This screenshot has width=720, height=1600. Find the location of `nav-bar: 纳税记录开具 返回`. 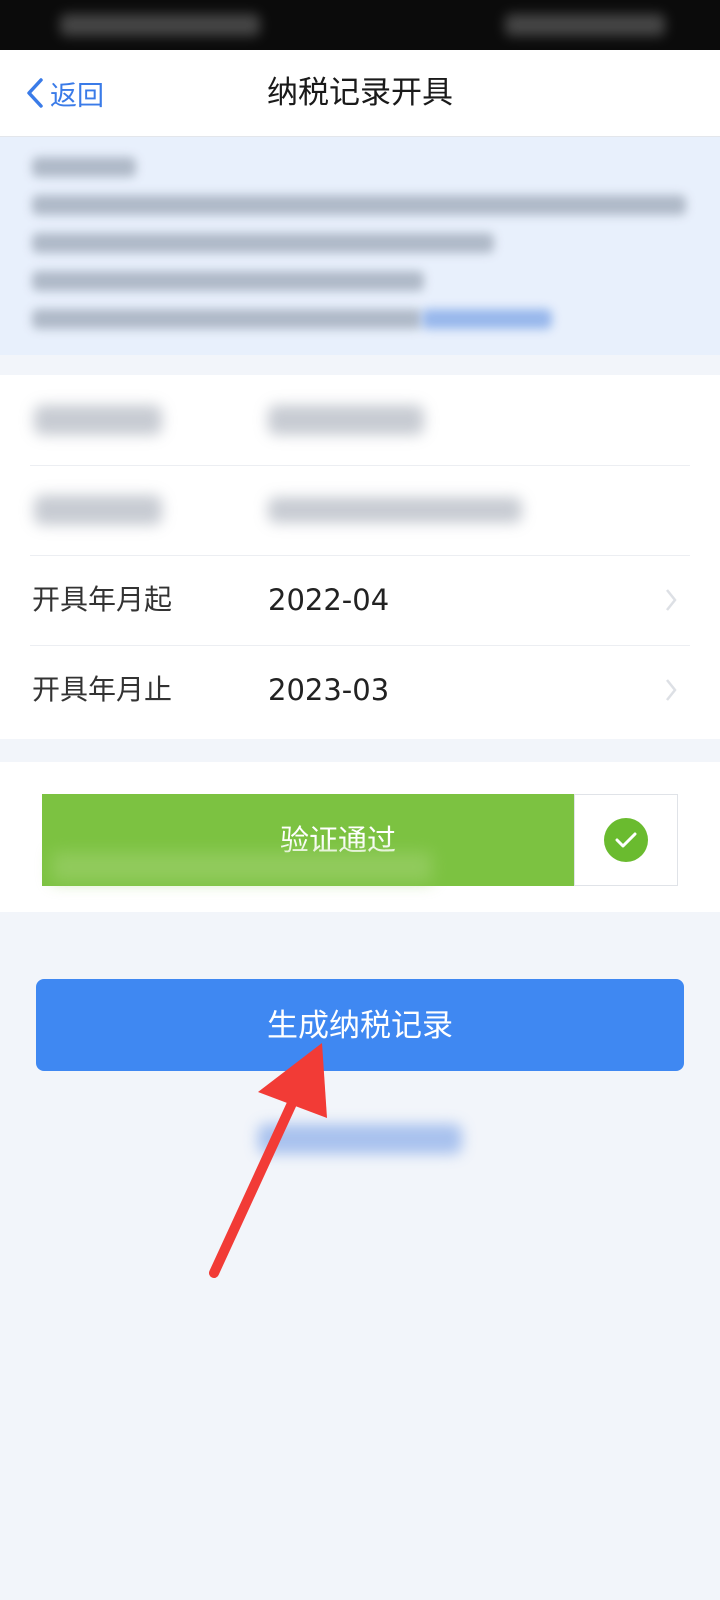

nav-bar: 纳税记录开具 返回 is located at coordinates (360, 93).